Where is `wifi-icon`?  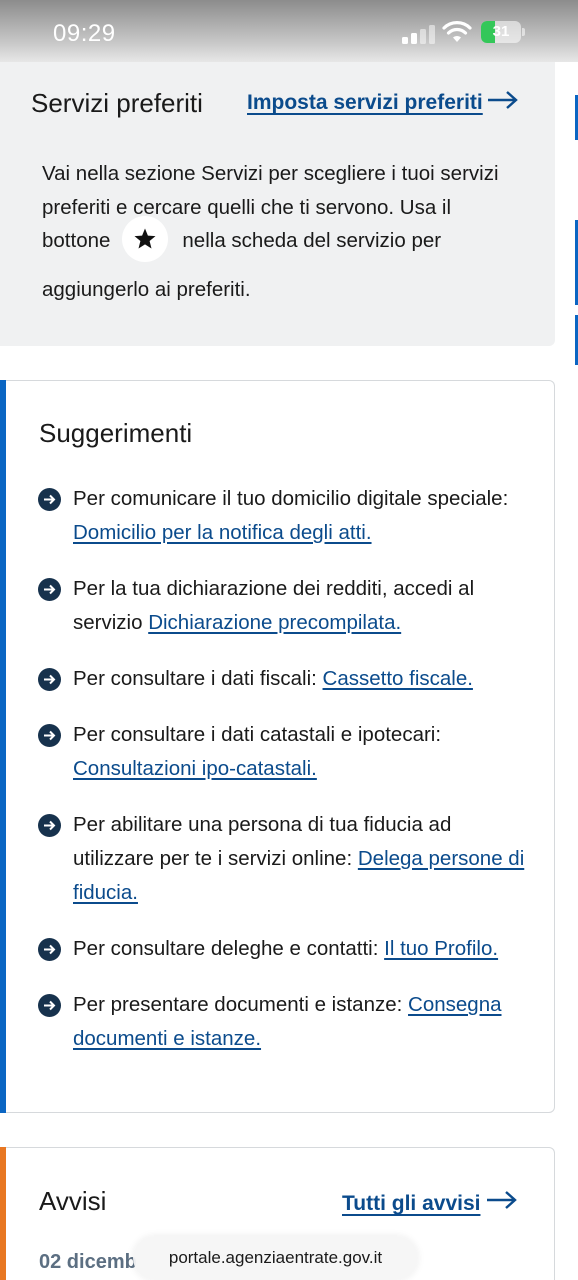
wifi-icon is located at coordinates (457, 31).